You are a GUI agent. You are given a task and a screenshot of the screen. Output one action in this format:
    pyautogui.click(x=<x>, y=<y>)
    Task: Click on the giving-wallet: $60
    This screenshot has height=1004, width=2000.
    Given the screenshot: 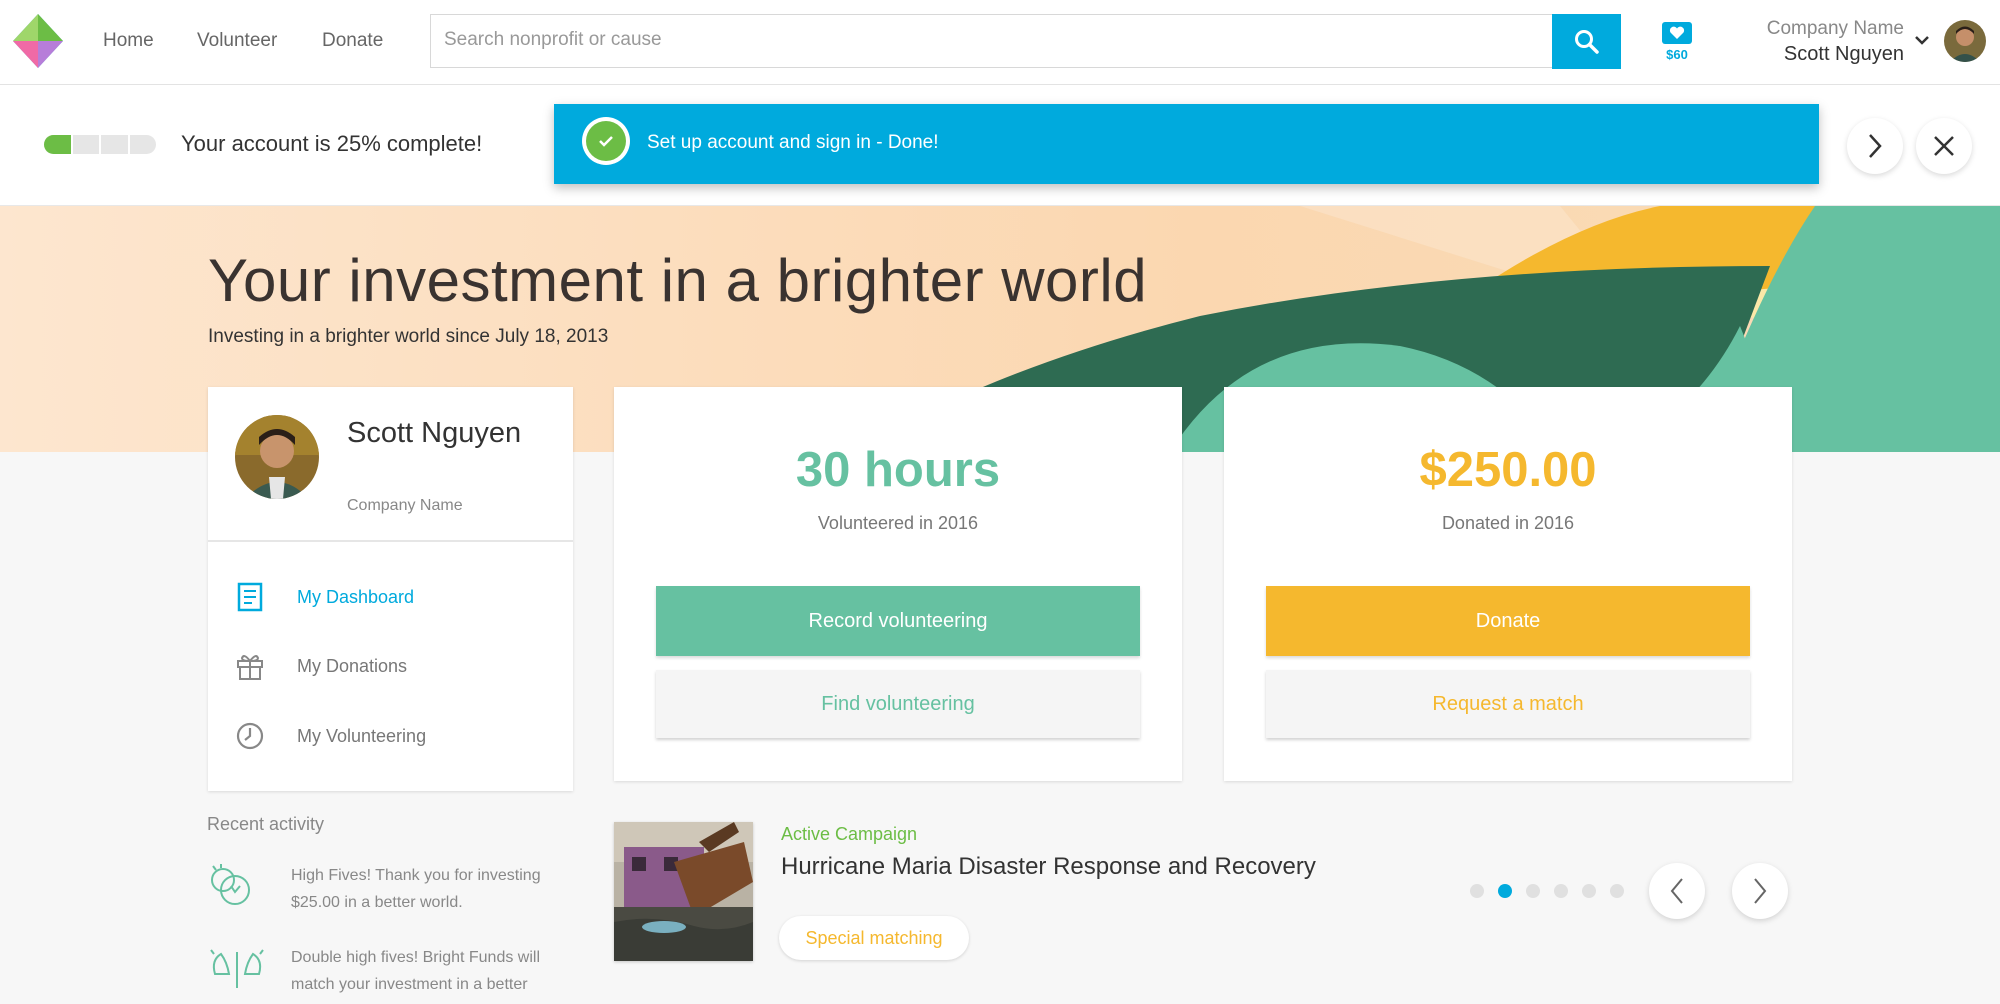 What is the action you would take?
    pyautogui.click(x=1677, y=42)
    